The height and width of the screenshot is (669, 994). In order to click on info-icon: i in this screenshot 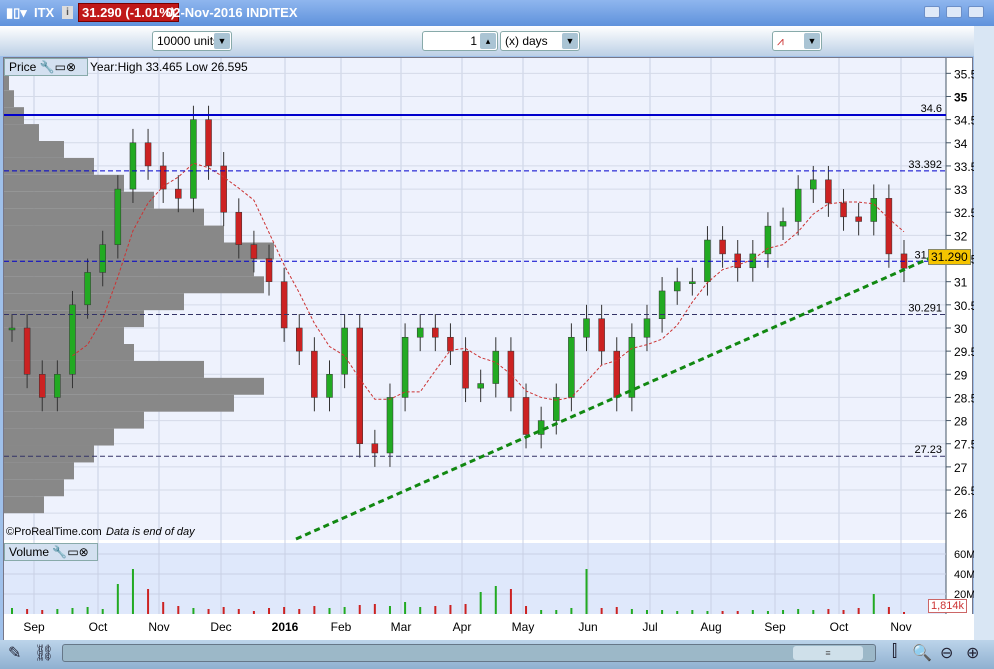, I will do `click(67, 12)`.